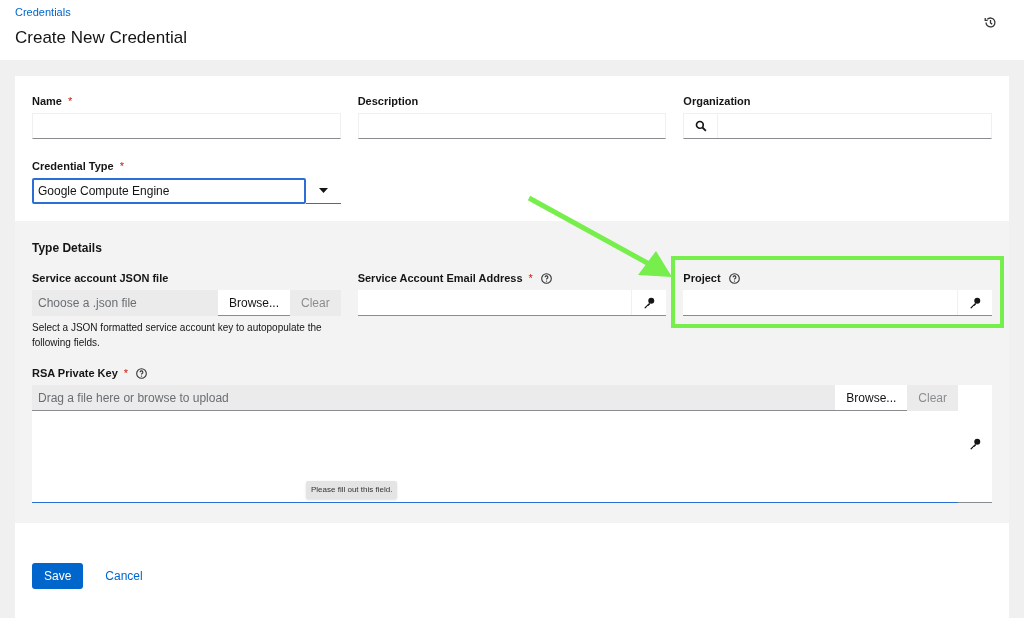  What do you see at coordinates (388, 101) in the screenshot?
I see `field-label: Description` at bounding box center [388, 101].